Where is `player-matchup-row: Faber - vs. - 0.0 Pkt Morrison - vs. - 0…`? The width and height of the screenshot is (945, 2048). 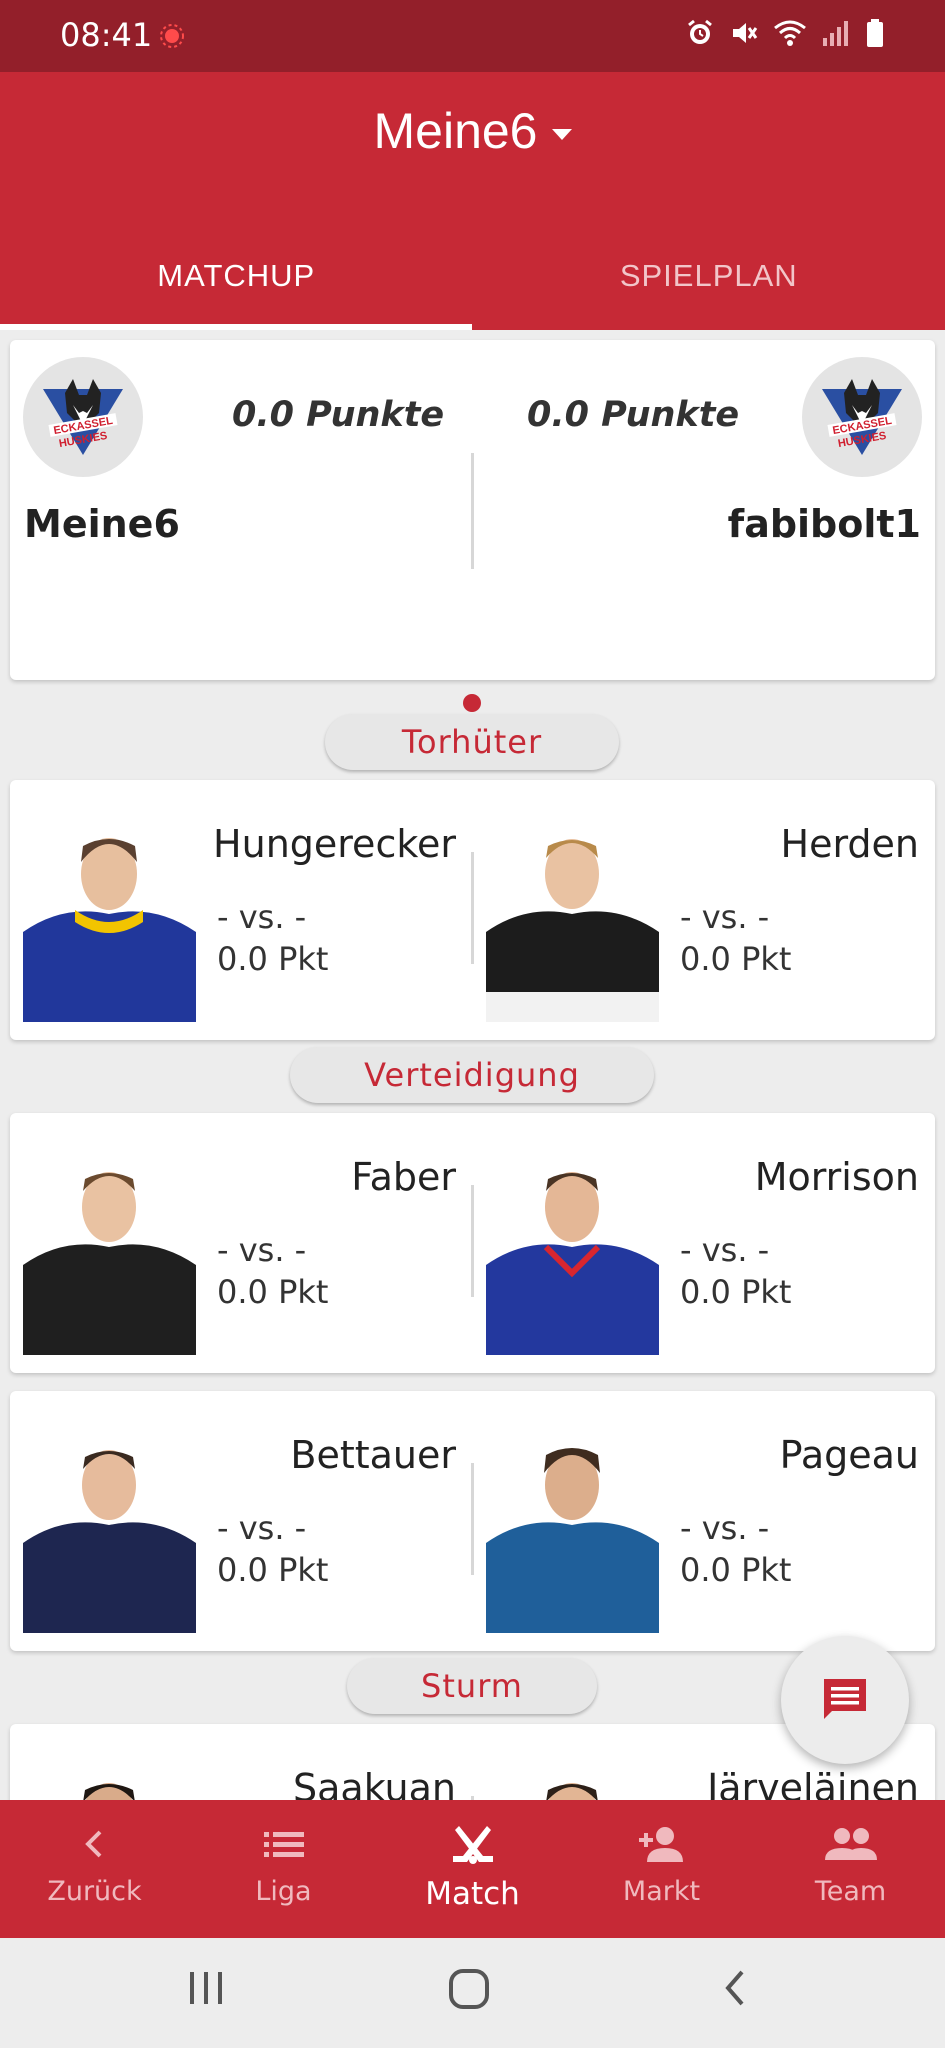 player-matchup-row: Faber - vs. - 0.0 Pkt Morrison - vs. - 0… is located at coordinates (472, 1243).